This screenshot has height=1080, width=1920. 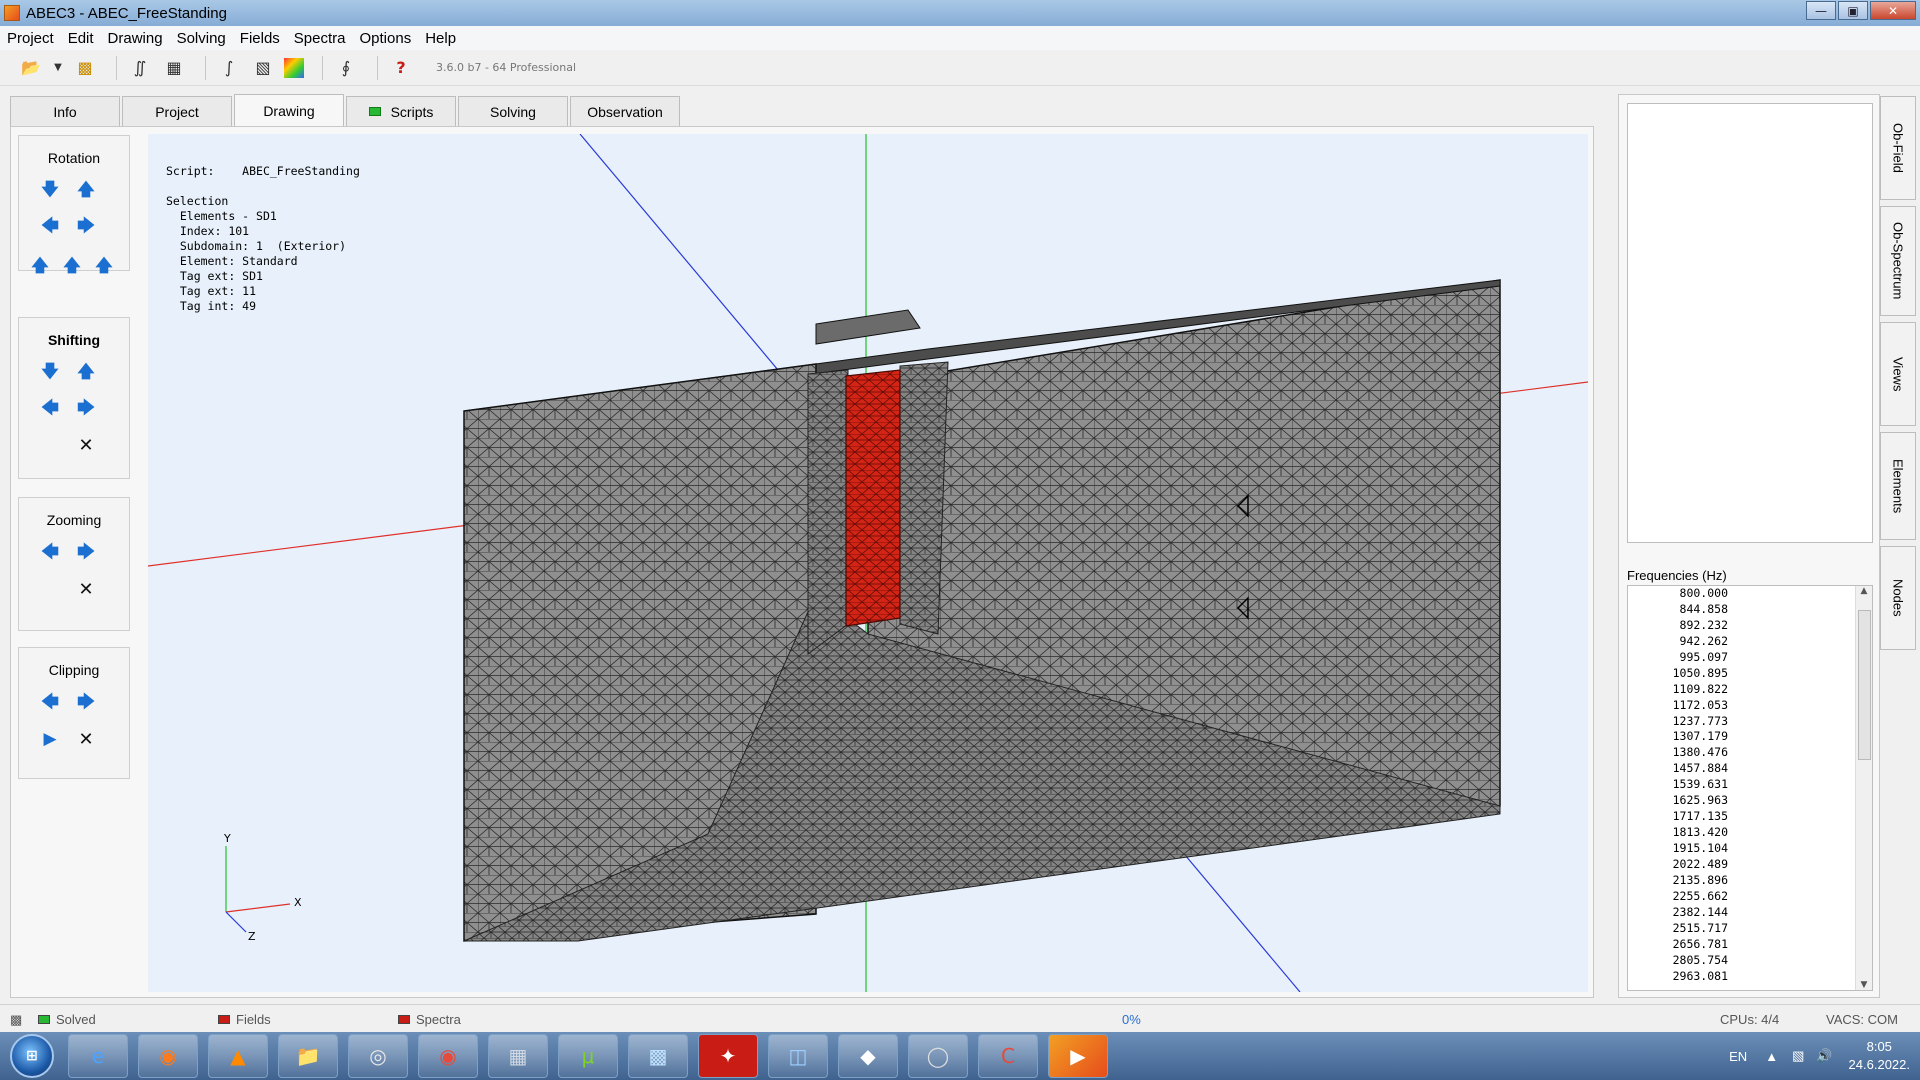 I want to click on frequency-item: 2515.717, so click(x=1678, y=929).